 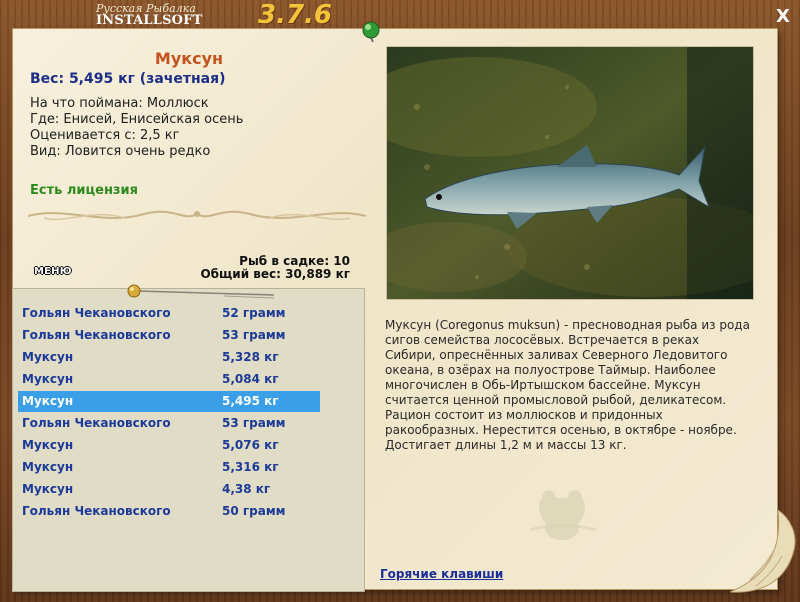 What do you see at coordinates (169, 379) in the screenshot?
I see `catch-list-row: Муксун 5,084 кг` at bounding box center [169, 379].